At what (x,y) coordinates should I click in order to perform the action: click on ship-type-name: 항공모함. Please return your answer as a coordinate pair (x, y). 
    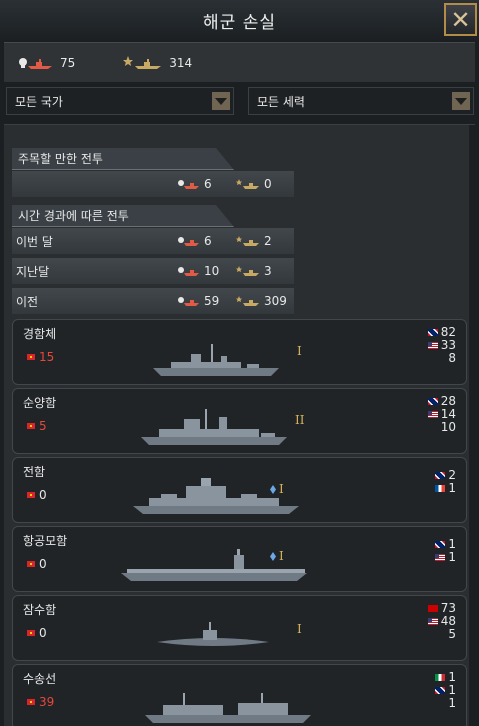
    Looking at the image, I should click on (45, 541).